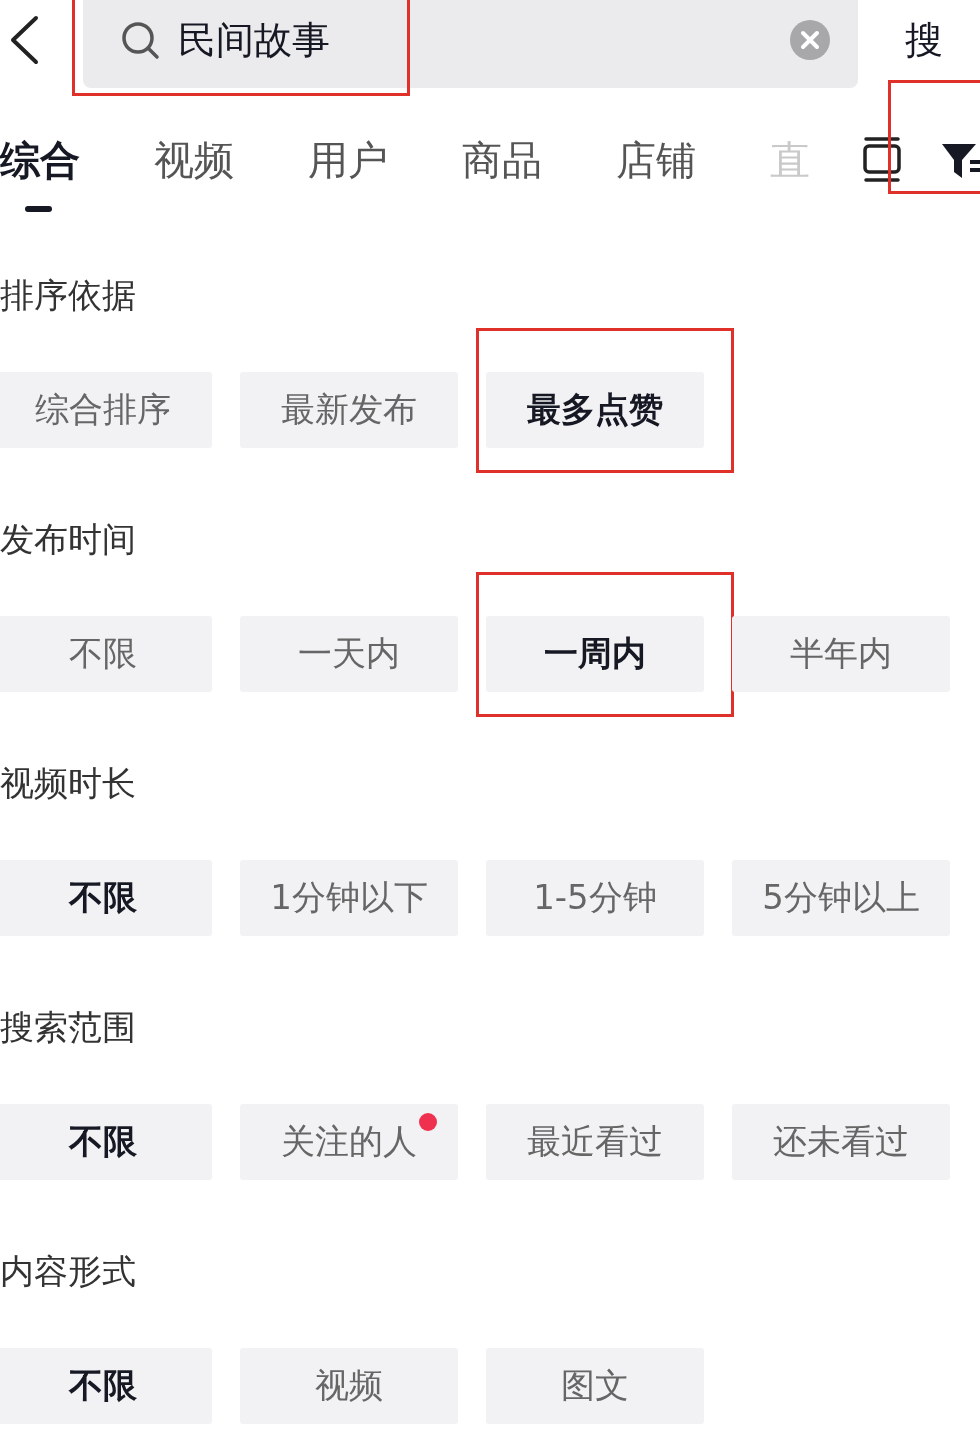 This screenshot has height=1439, width=980. I want to click on filter-chip: 1分钟以下, so click(349, 898).